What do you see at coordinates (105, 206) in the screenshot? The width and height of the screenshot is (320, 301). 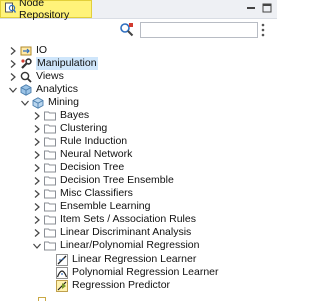 I see `tree-item-label: Ensemble Learning` at bounding box center [105, 206].